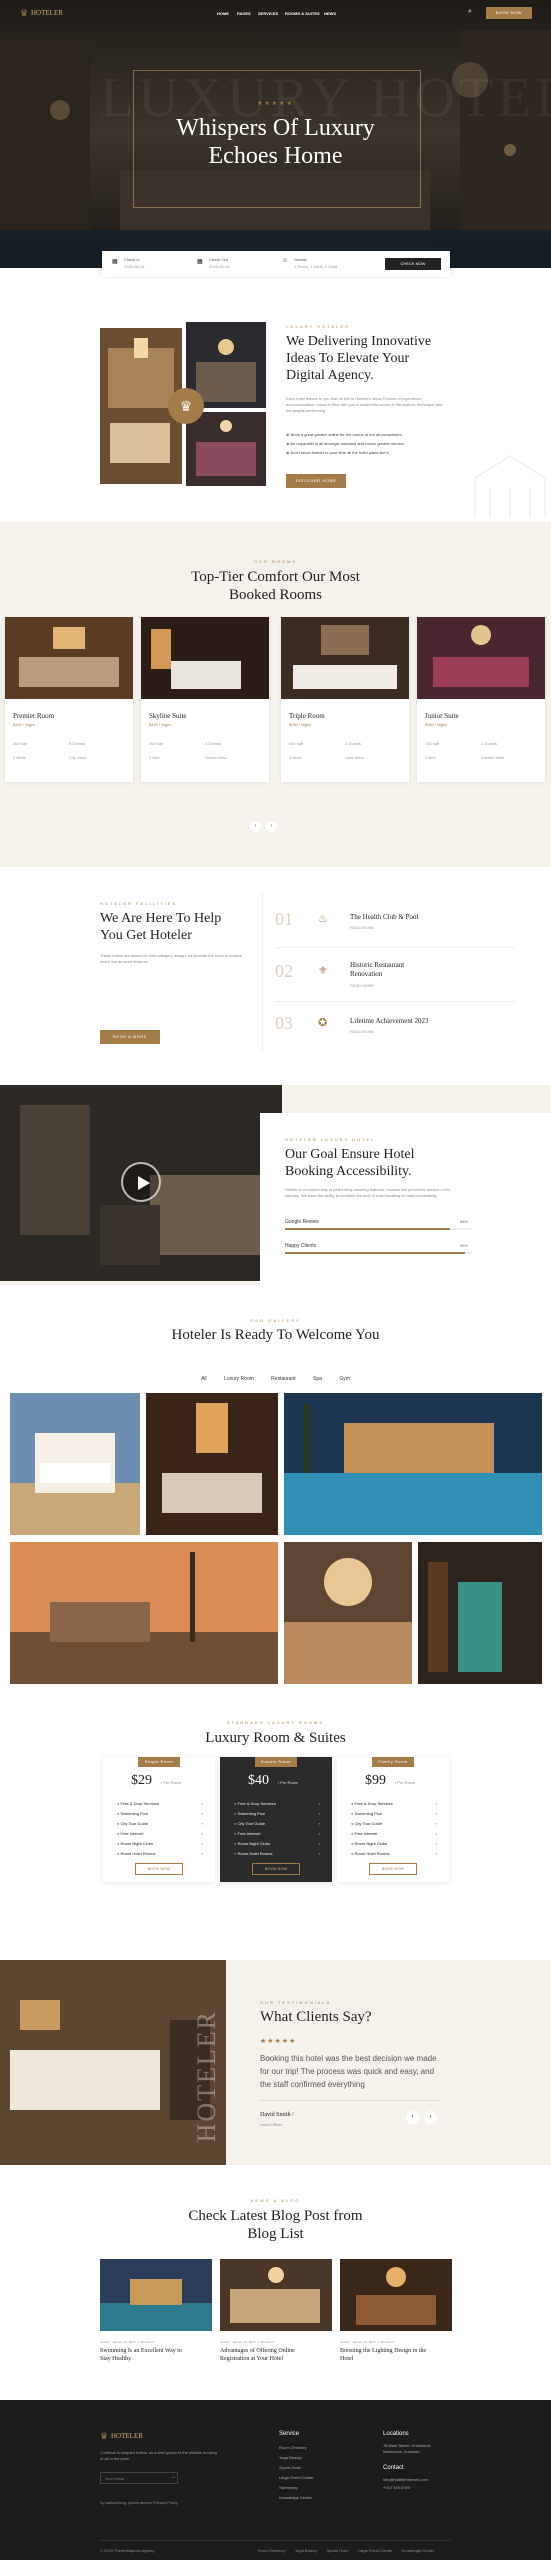 The height and width of the screenshot is (2560, 551). Describe the element at coordinates (141, 1780) in the screenshot. I see `plan-price: $29` at that location.